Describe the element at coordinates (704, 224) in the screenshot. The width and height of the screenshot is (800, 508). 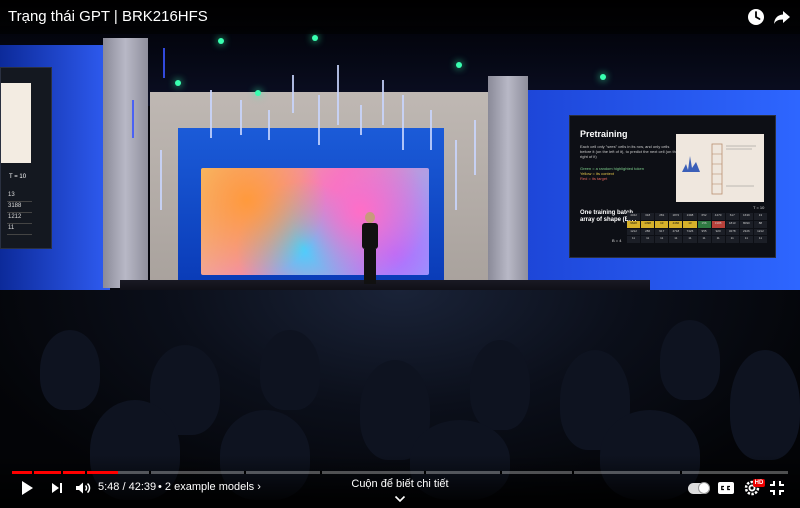
I see `grid-cell: 156` at that location.